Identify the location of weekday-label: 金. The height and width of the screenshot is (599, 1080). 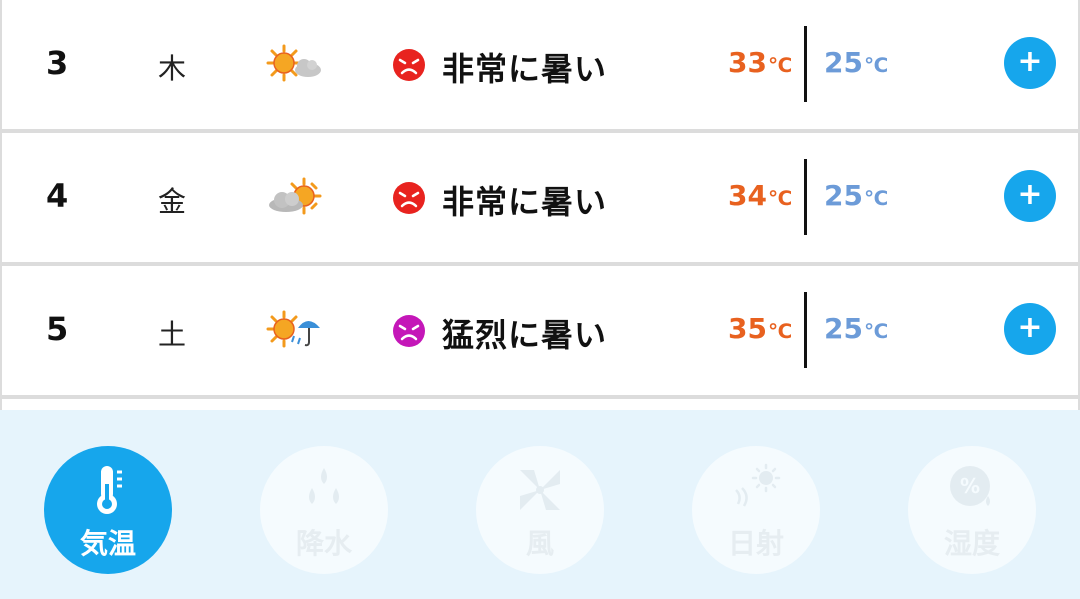
(172, 201).